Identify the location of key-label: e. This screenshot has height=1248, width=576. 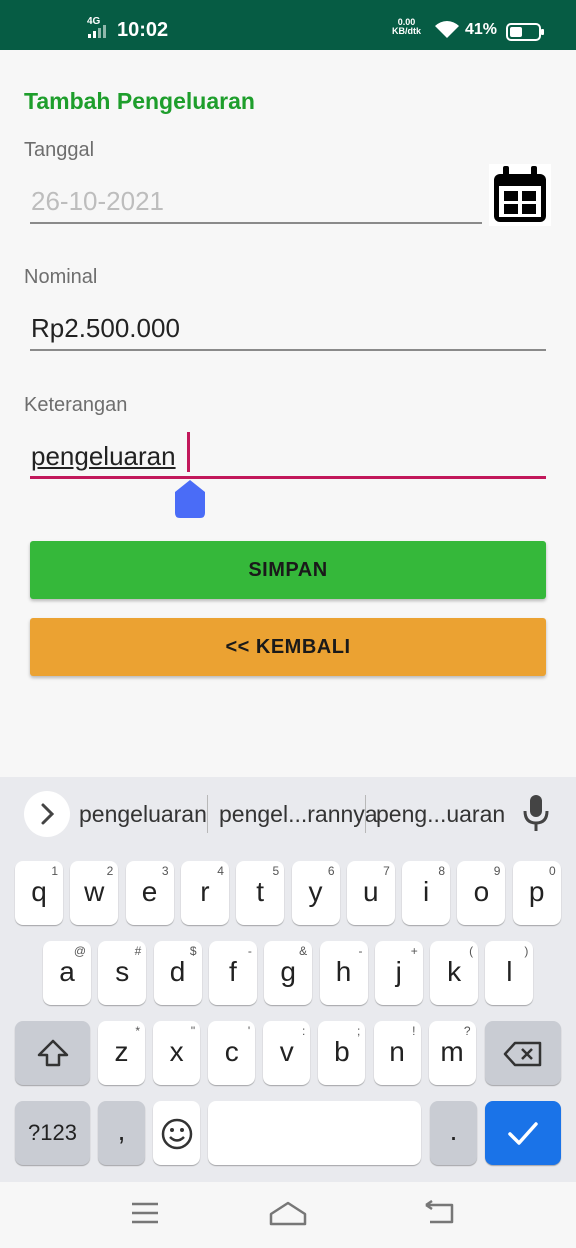
(149, 891).